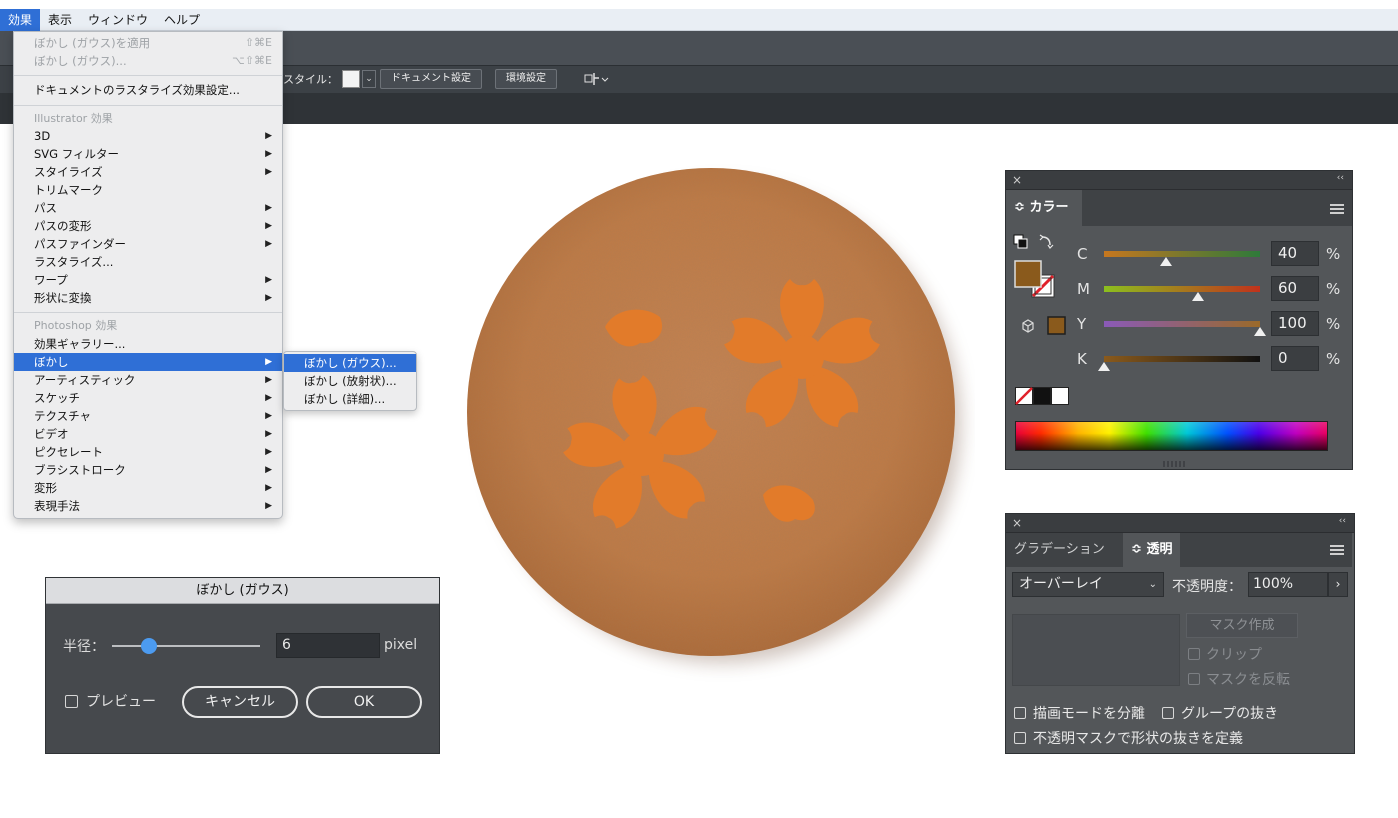  I want to click on menu-item-path: パス ▶, so click(148, 208).